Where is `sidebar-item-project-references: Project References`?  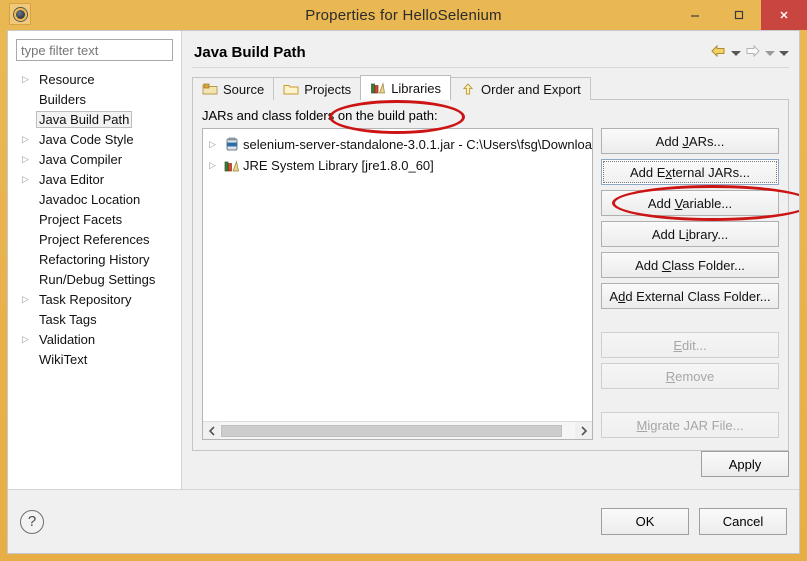 sidebar-item-project-references: Project References is located at coordinates (94, 239).